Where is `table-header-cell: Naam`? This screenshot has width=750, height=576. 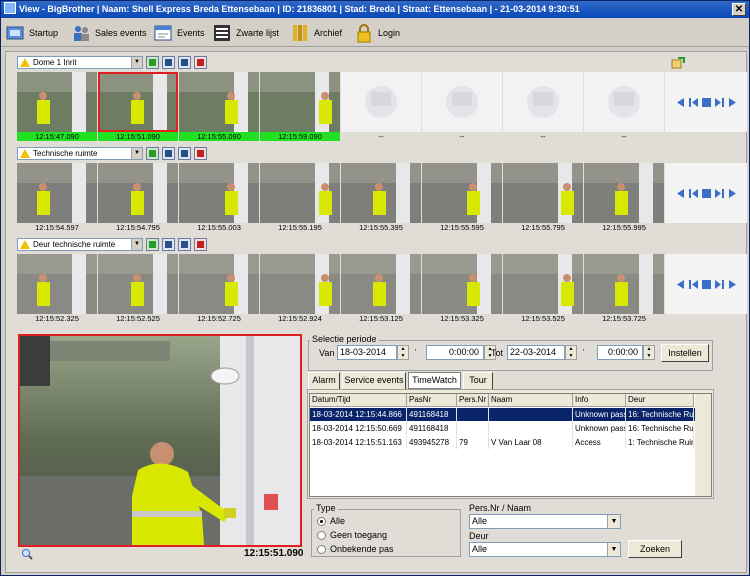 table-header-cell: Naam is located at coordinates (531, 400).